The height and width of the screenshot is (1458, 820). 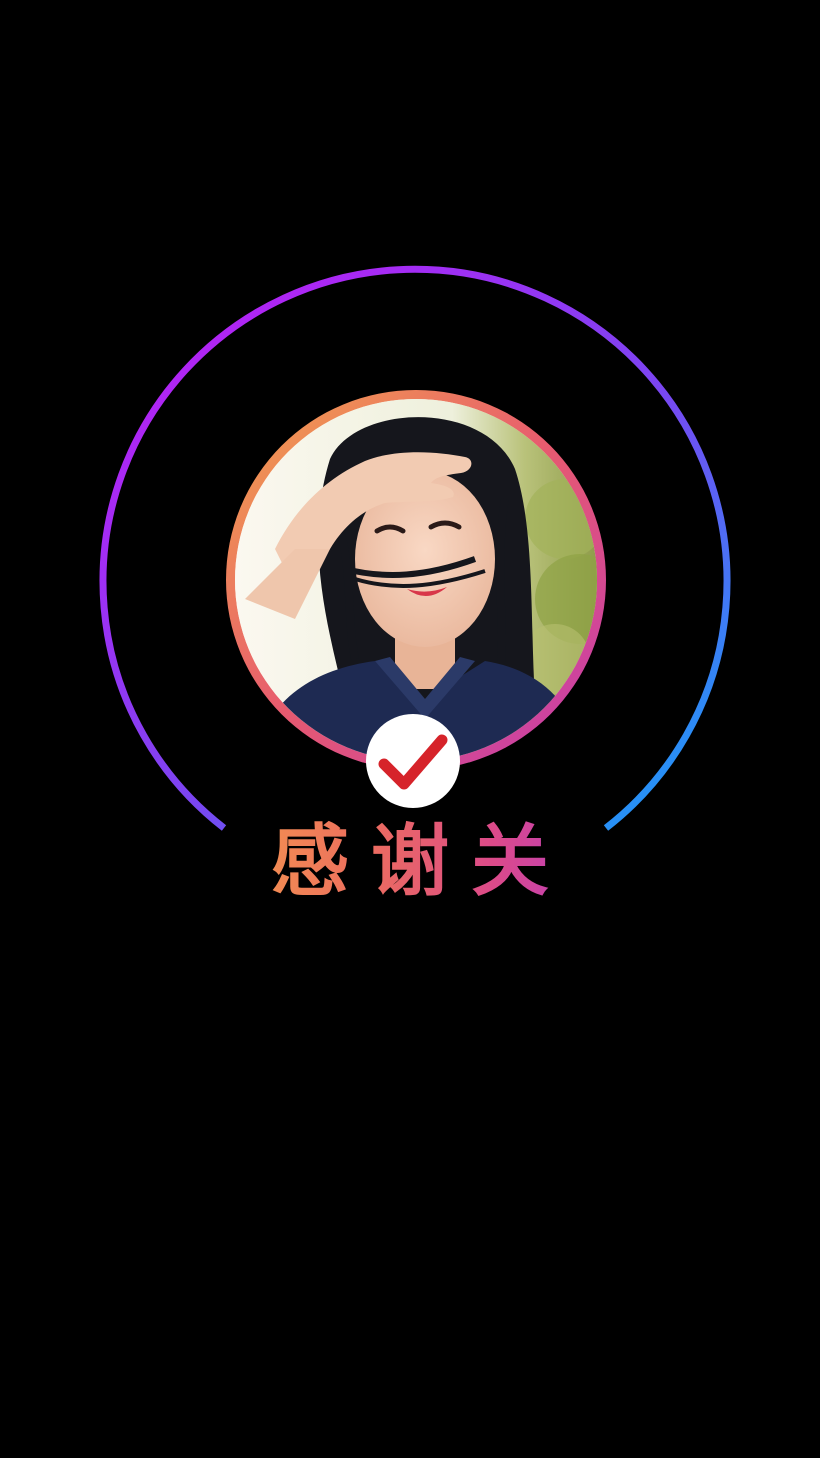 What do you see at coordinates (410, 909) in the screenshot?
I see `thanks-title: 感谢关注` at bounding box center [410, 909].